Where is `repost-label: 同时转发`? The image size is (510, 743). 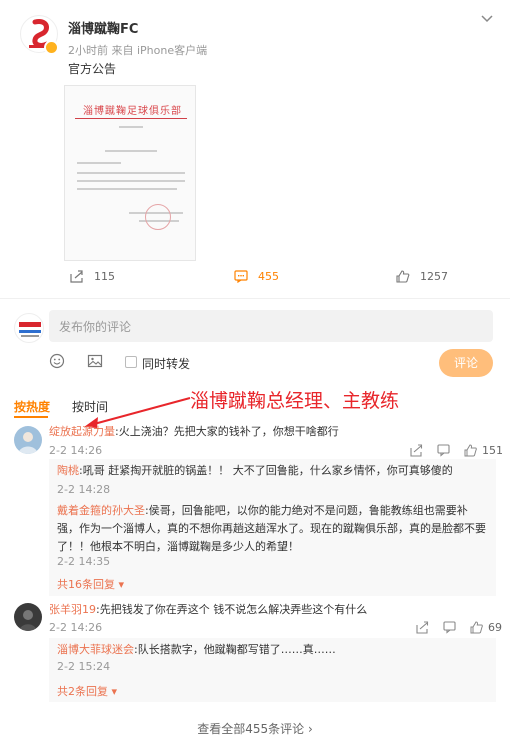 repost-label: 同时转发 is located at coordinates (166, 364).